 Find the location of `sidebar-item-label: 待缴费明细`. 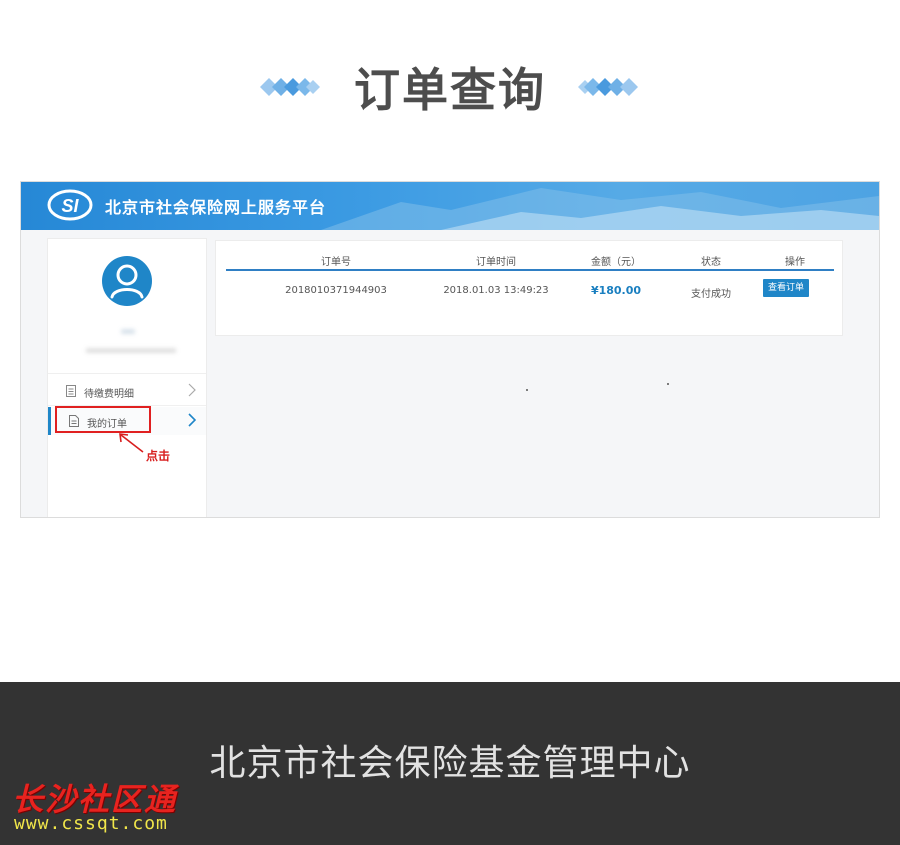

sidebar-item-label: 待缴费明细 is located at coordinates (109, 394).